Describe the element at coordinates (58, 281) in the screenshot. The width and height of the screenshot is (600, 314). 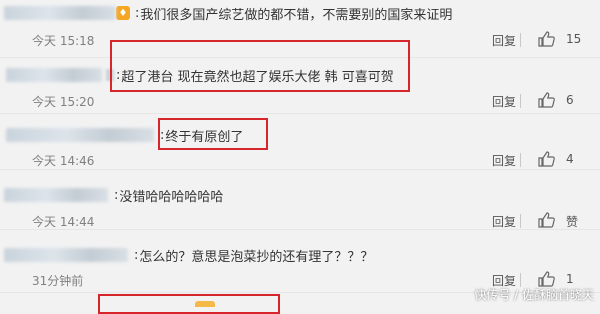
I see `comment-time: 31分钟前` at that location.